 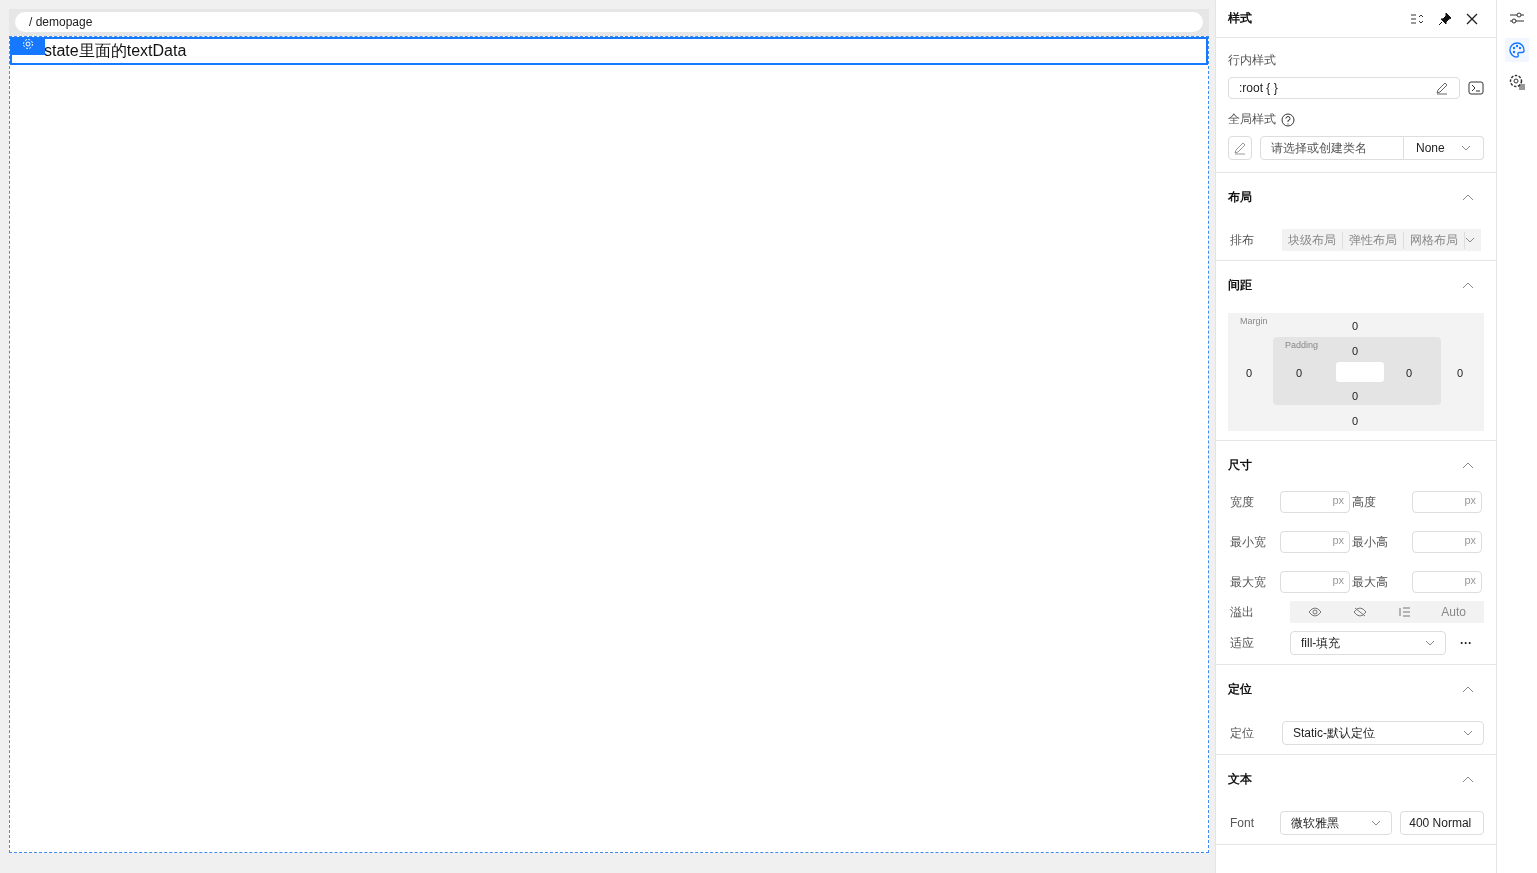 What do you see at coordinates (1240, 779) in the screenshot?
I see `section-title: 文本` at bounding box center [1240, 779].